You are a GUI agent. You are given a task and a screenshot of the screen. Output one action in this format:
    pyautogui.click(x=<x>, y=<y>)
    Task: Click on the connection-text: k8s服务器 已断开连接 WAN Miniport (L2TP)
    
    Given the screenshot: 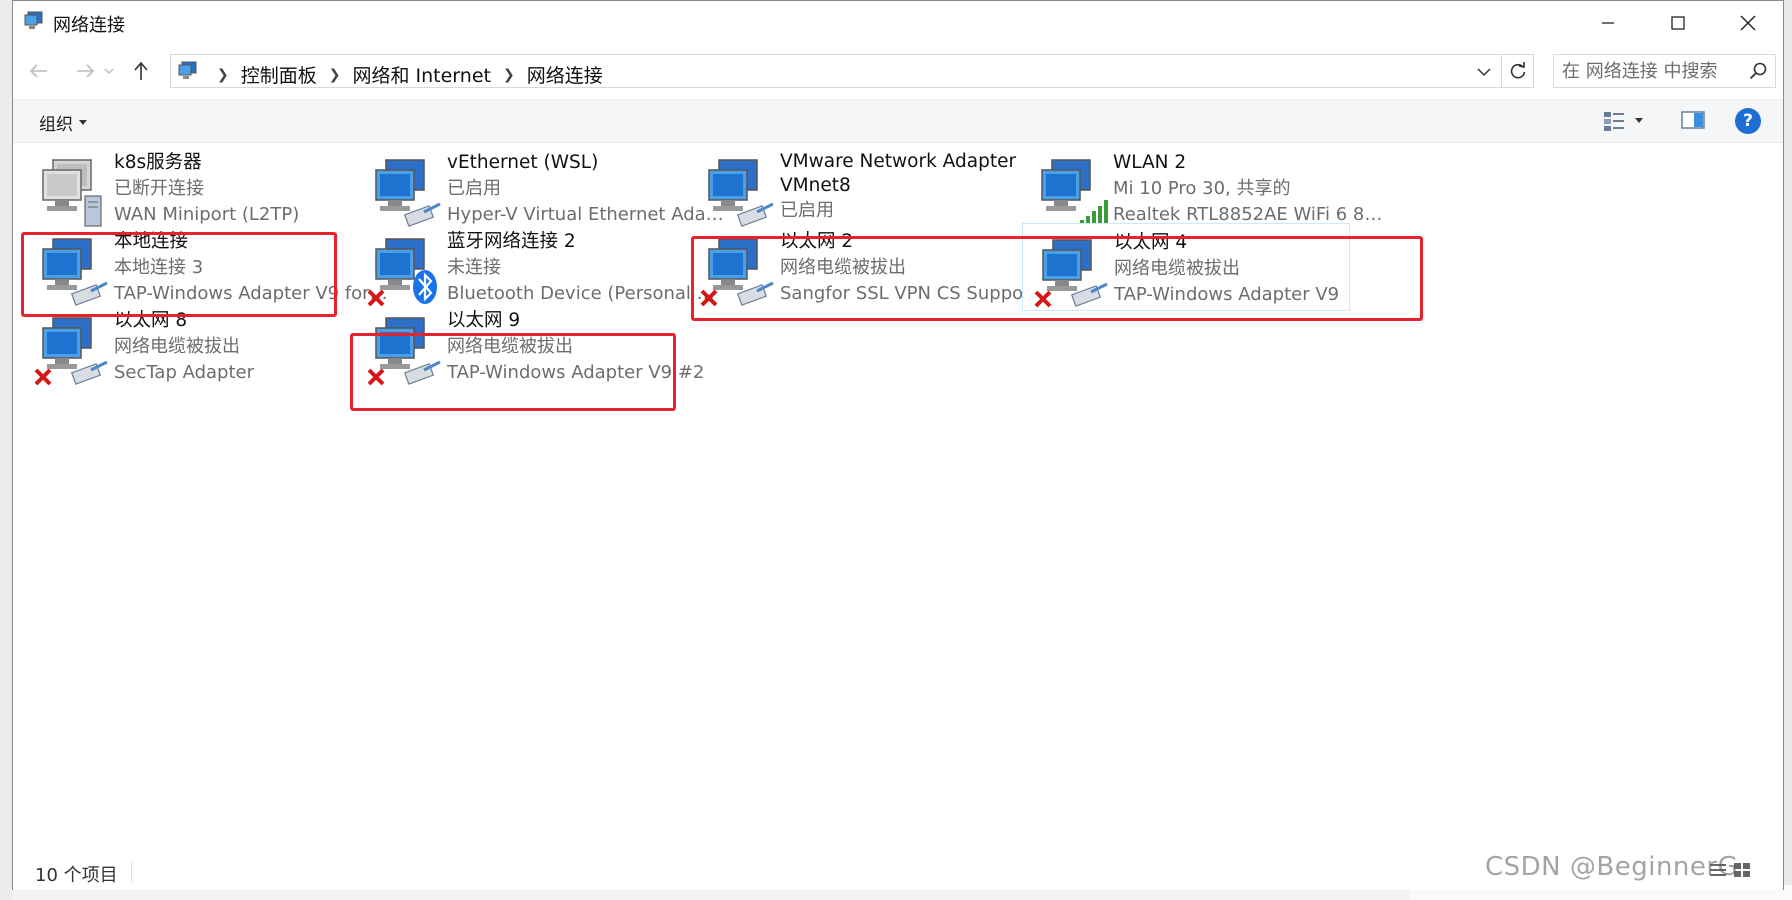 What is the action you would take?
    pyautogui.click(x=253, y=189)
    